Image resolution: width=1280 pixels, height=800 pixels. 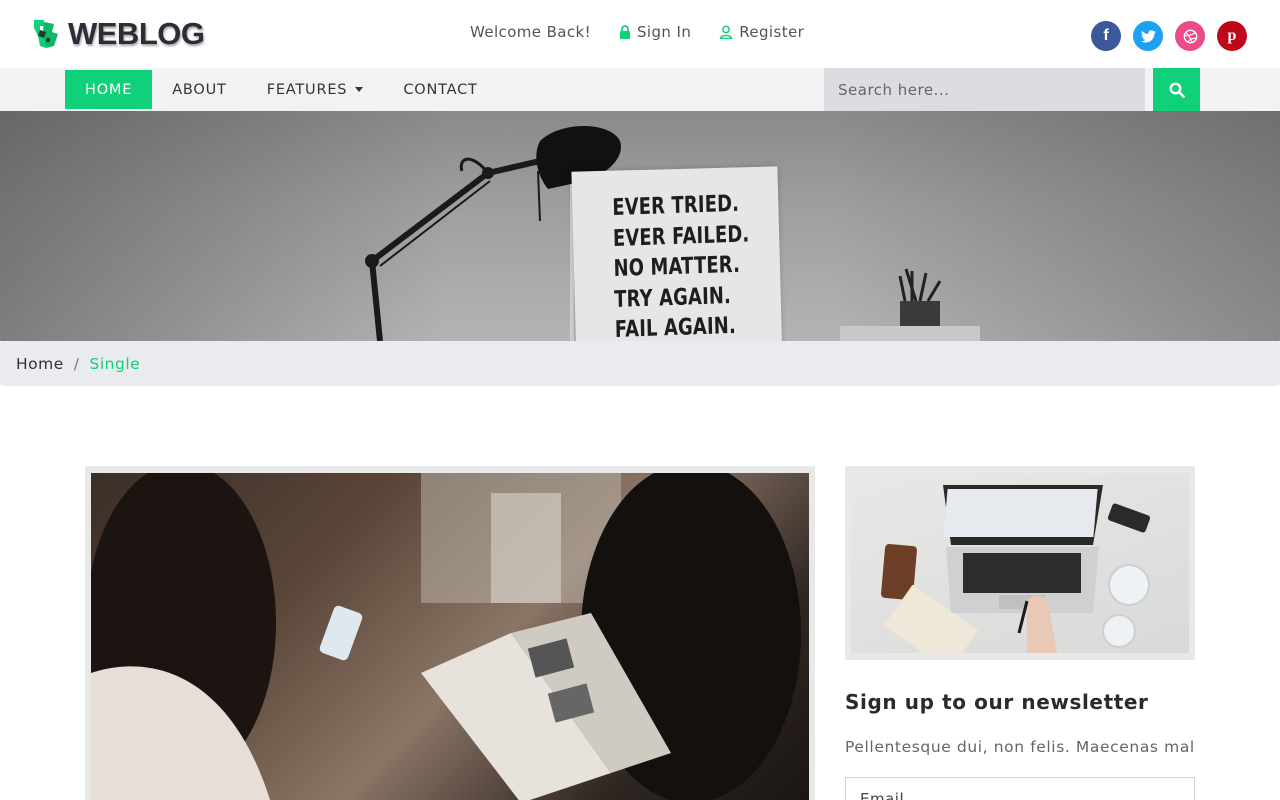 What do you see at coordinates (677, 266) in the screenshot?
I see `poster-line: NO MATTER.` at bounding box center [677, 266].